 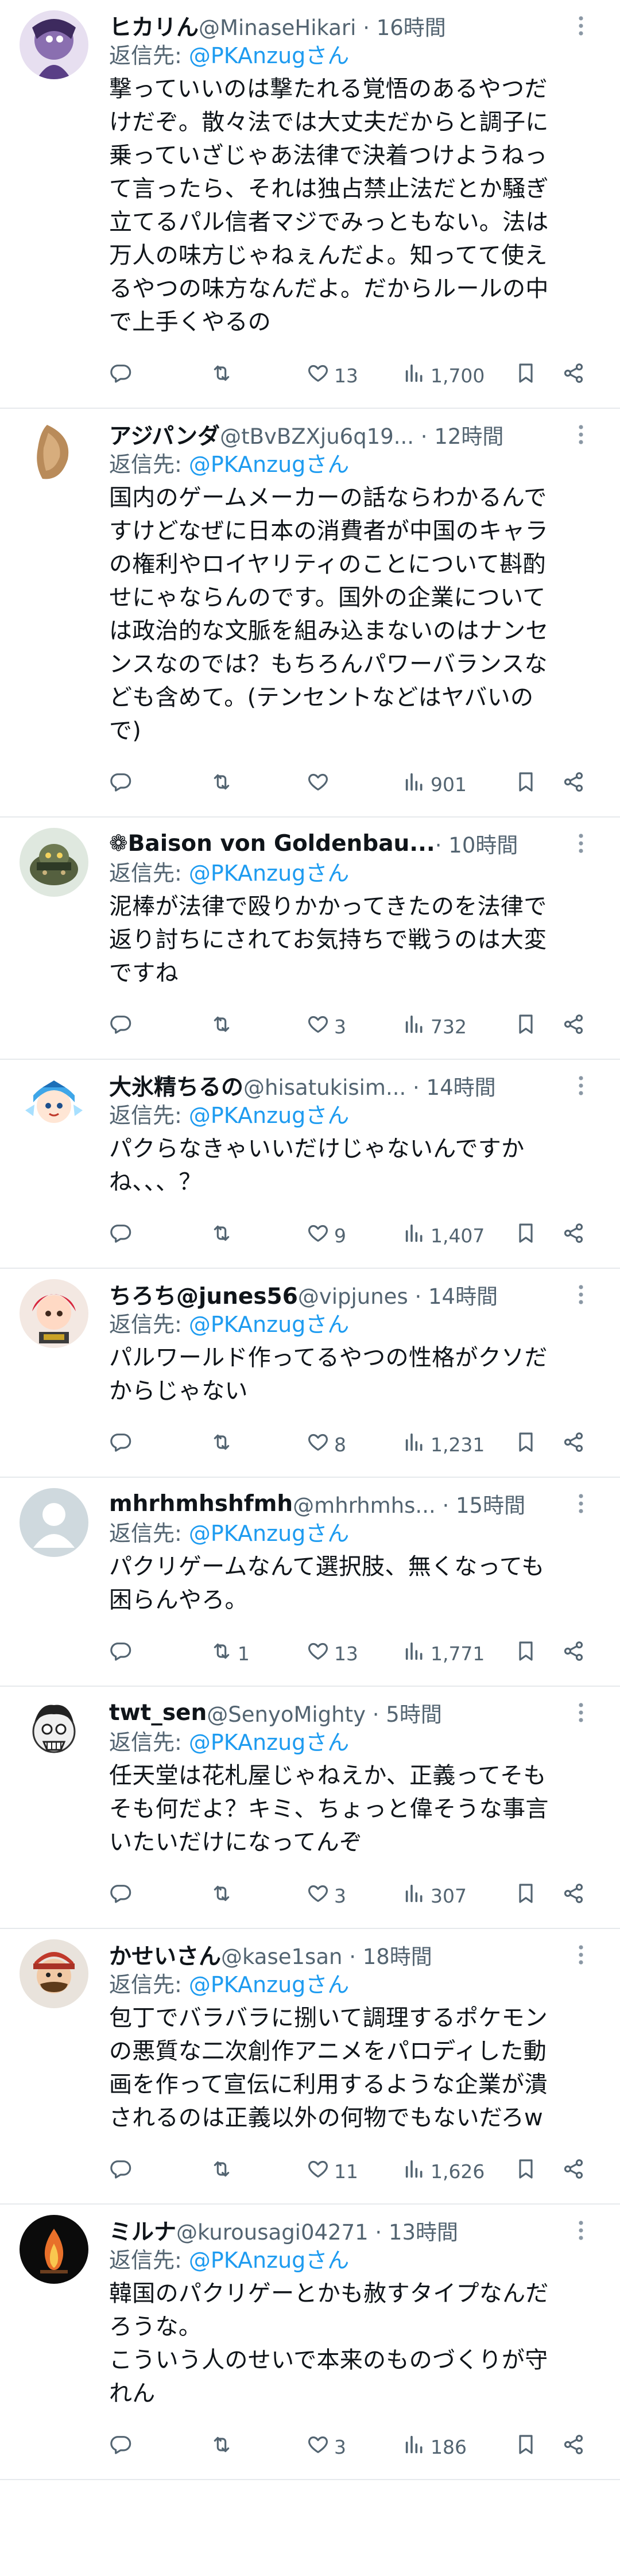 What do you see at coordinates (390, 434) in the screenshot?
I see `handle-and-time: @tBvBZXju6q19... · 12時間` at bounding box center [390, 434].